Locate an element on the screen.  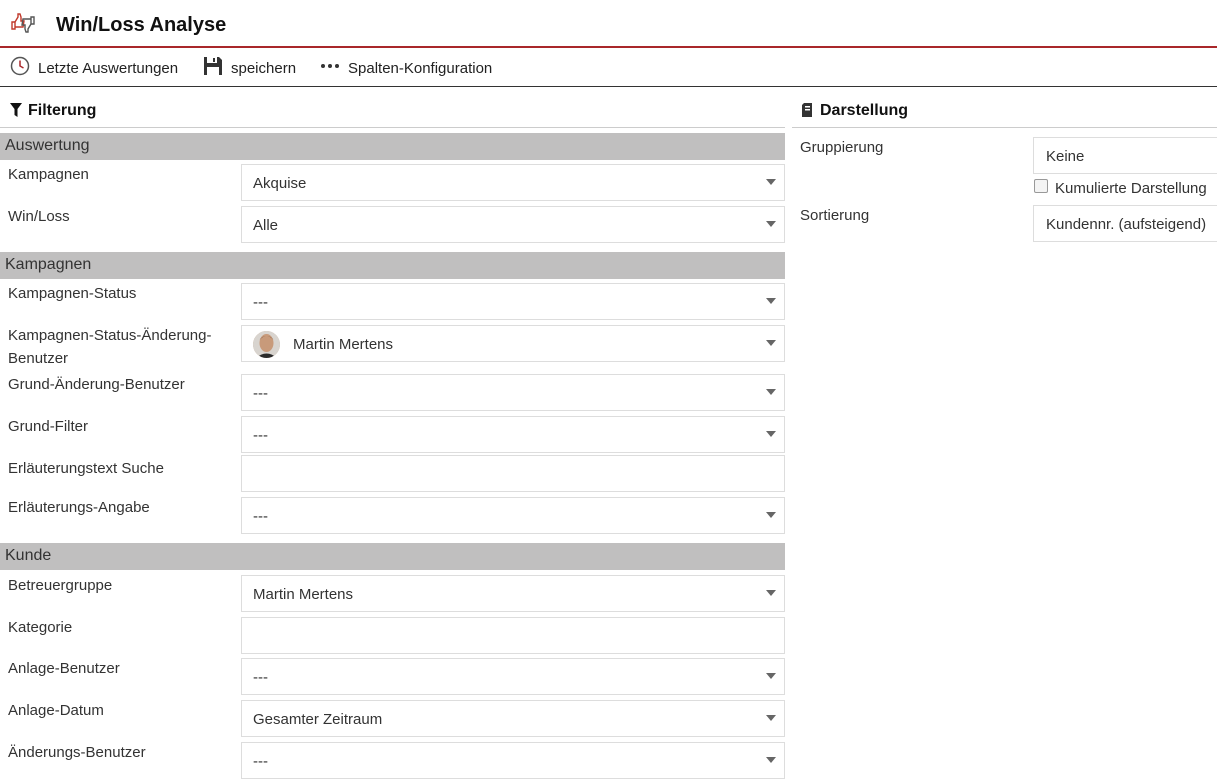
anlage-benutzer-label: Anlage-Benutzer is located at coordinates (64, 668).